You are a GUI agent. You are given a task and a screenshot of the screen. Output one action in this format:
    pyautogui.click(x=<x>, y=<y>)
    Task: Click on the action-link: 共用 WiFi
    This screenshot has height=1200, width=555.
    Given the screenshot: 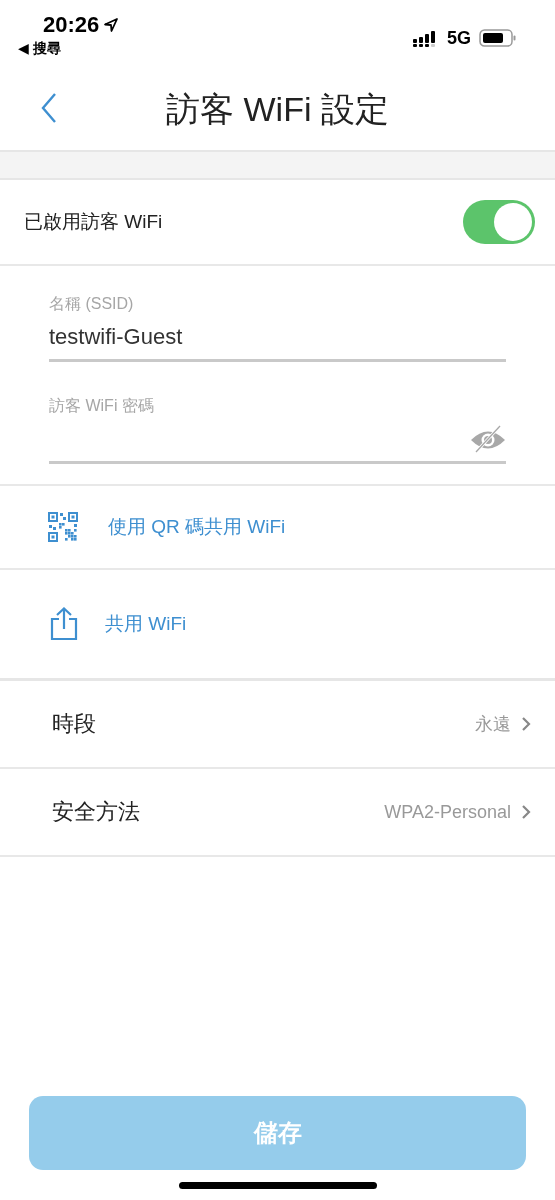 What is the action you would take?
    pyautogui.click(x=146, y=624)
    